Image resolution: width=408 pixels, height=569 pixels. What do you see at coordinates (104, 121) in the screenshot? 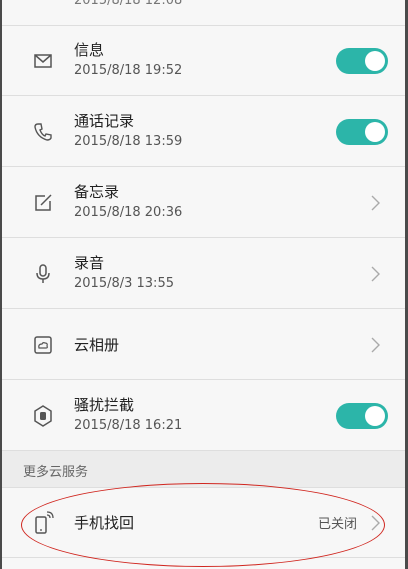
I see `item-title: 通话记录` at bounding box center [104, 121].